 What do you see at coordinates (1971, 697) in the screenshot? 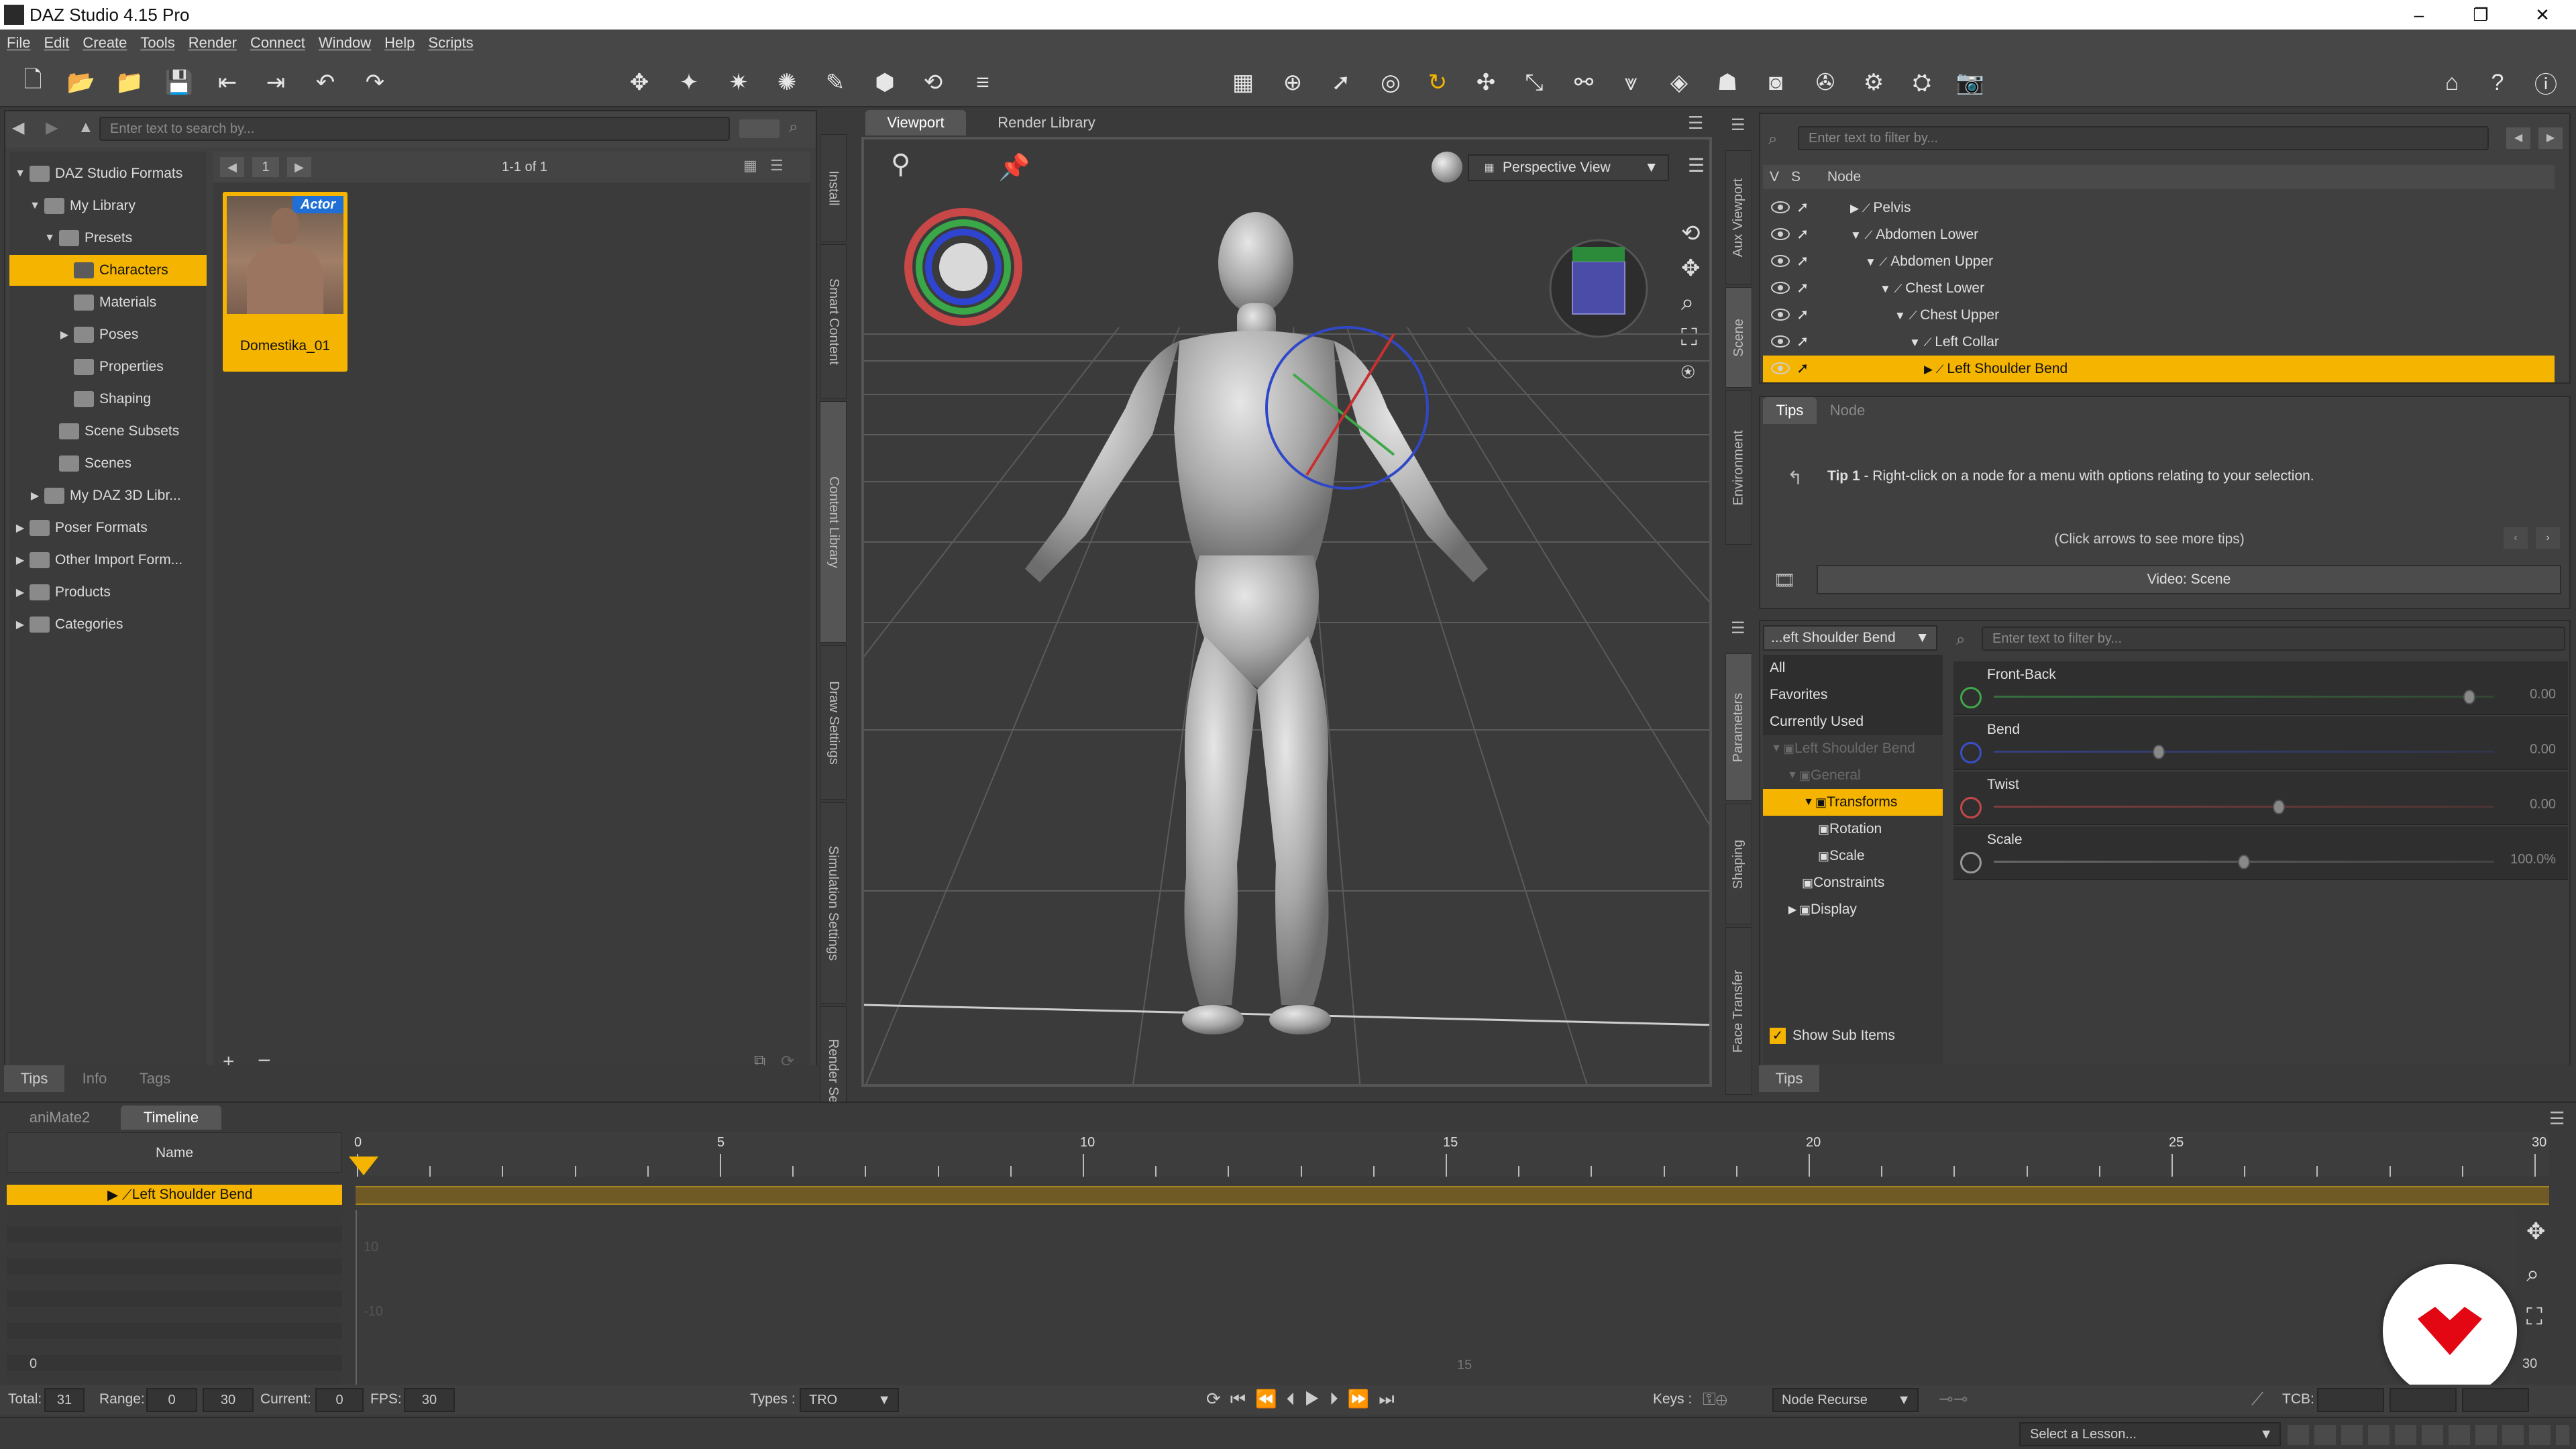
I see `reset-dial-icon` at bounding box center [1971, 697].